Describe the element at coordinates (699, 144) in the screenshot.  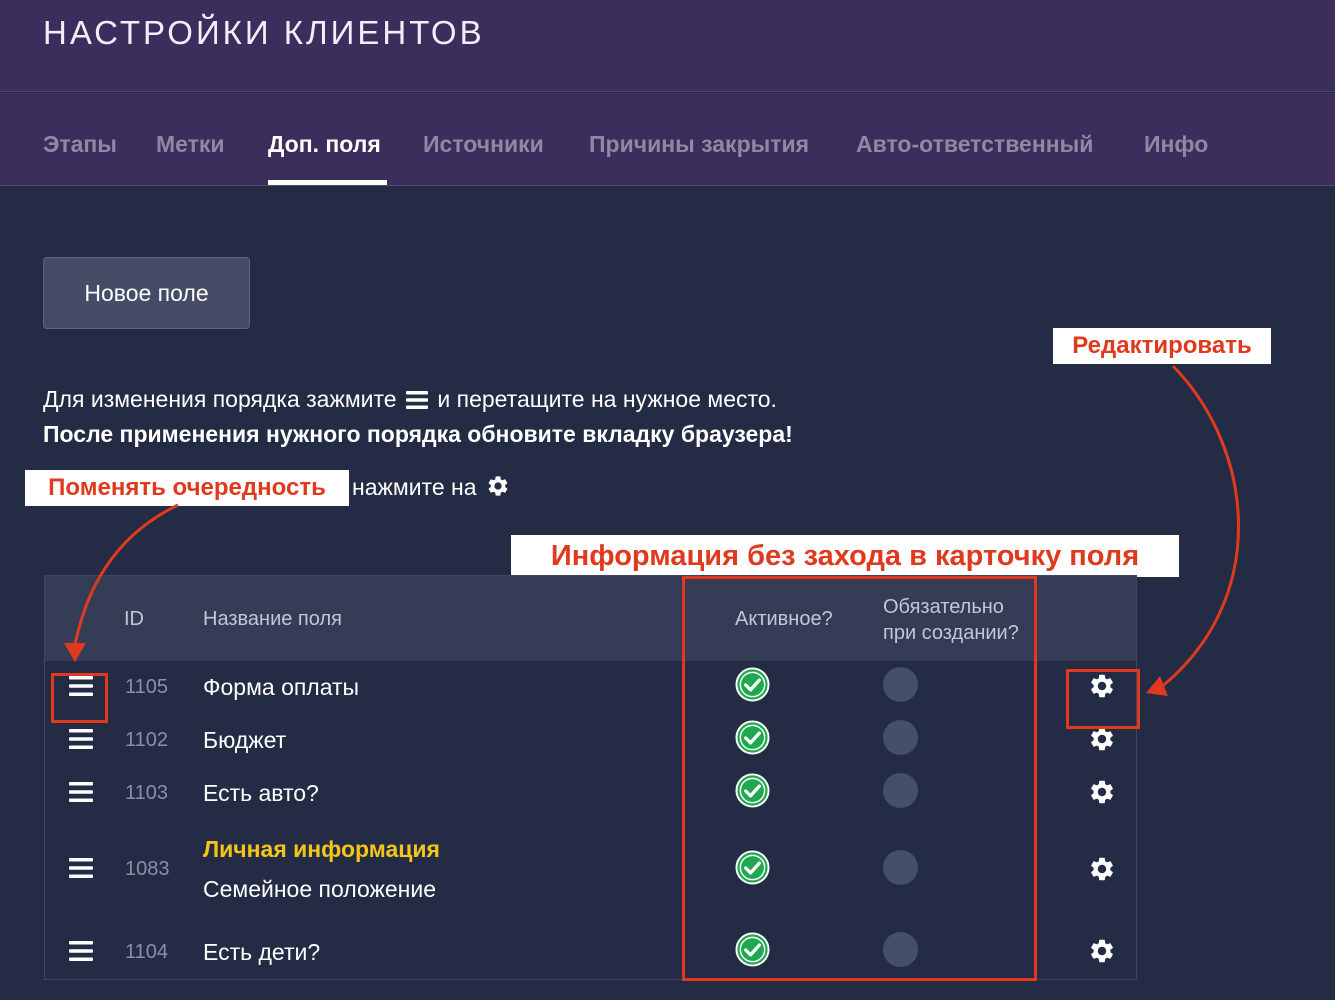
I see `tab-close-reasons: Причины закрытия` at that location.